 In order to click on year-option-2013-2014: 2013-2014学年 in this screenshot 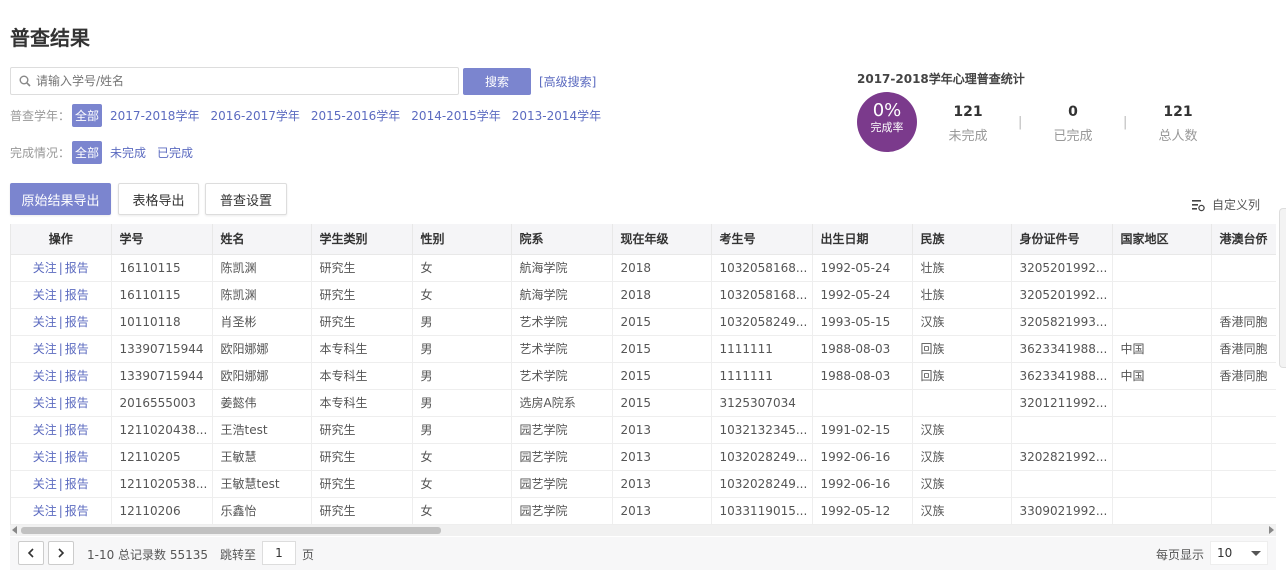, I will do `click(556, 115)`.